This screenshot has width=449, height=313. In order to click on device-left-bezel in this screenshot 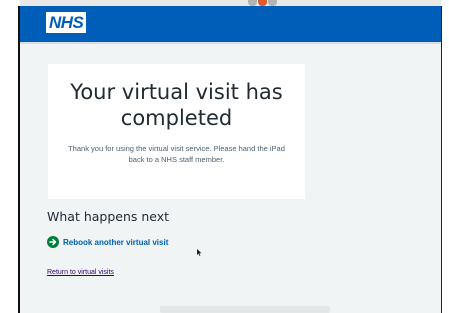, I will do `click(10, 156)`.